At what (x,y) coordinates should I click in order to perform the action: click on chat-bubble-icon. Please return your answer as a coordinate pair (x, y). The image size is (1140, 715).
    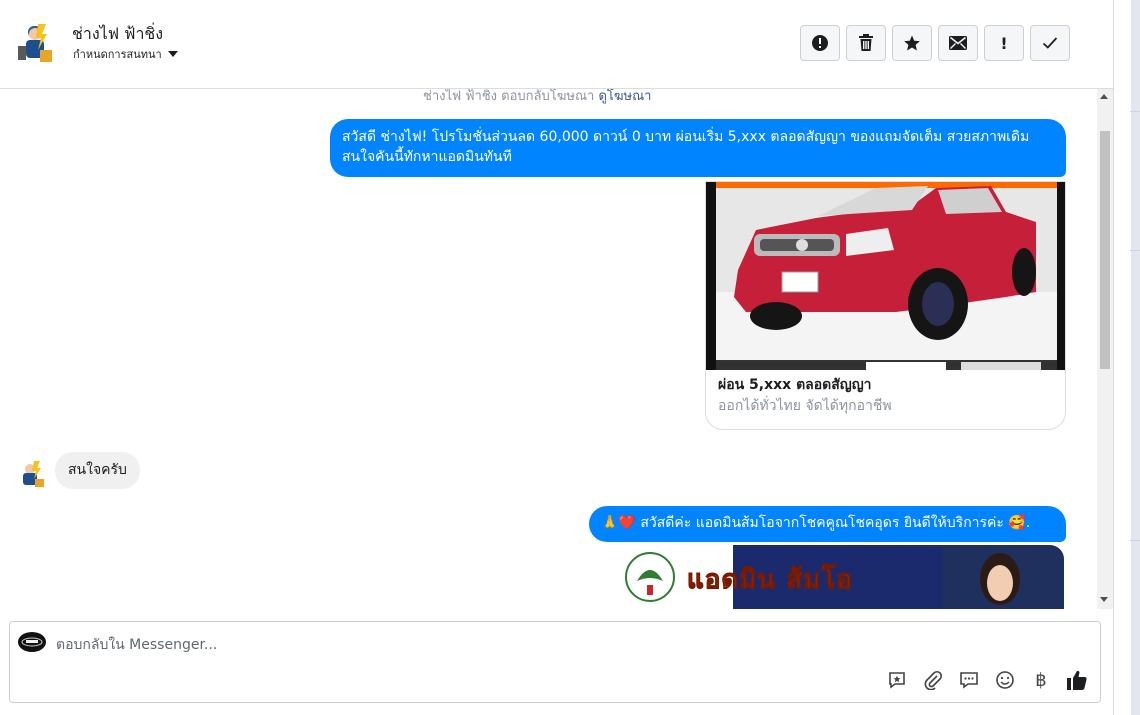
    Looking at the image, I should click on (969, 680).